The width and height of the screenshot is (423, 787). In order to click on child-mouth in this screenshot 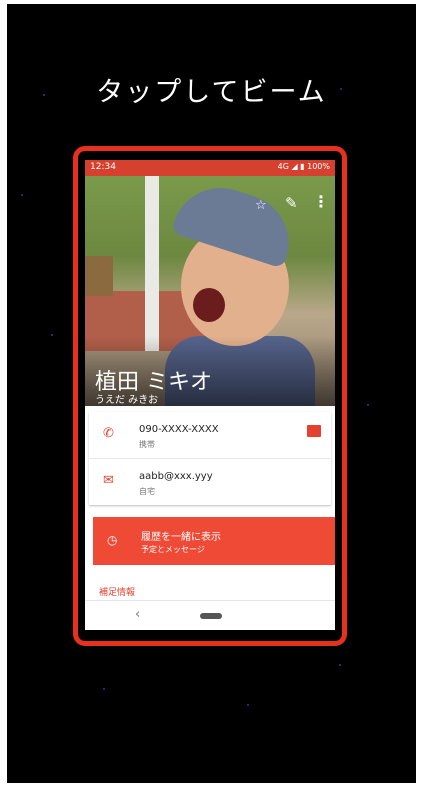, I will do `click(209, 305)`.